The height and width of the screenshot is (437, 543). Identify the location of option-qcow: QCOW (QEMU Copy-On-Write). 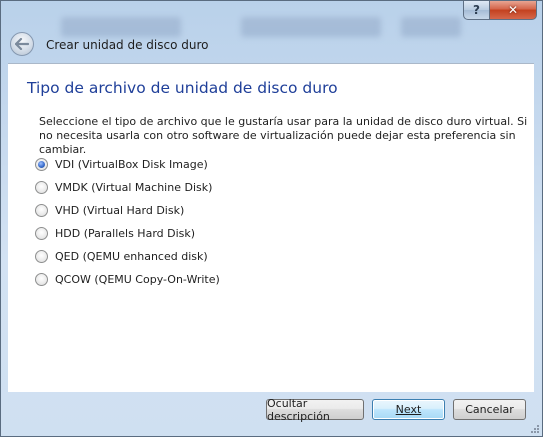
(127, 279).